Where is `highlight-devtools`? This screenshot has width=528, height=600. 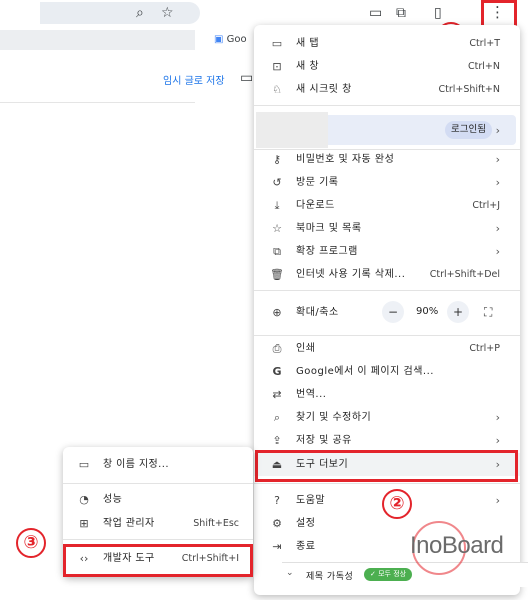 highlight-devtools is located at coordinates (158, 560).